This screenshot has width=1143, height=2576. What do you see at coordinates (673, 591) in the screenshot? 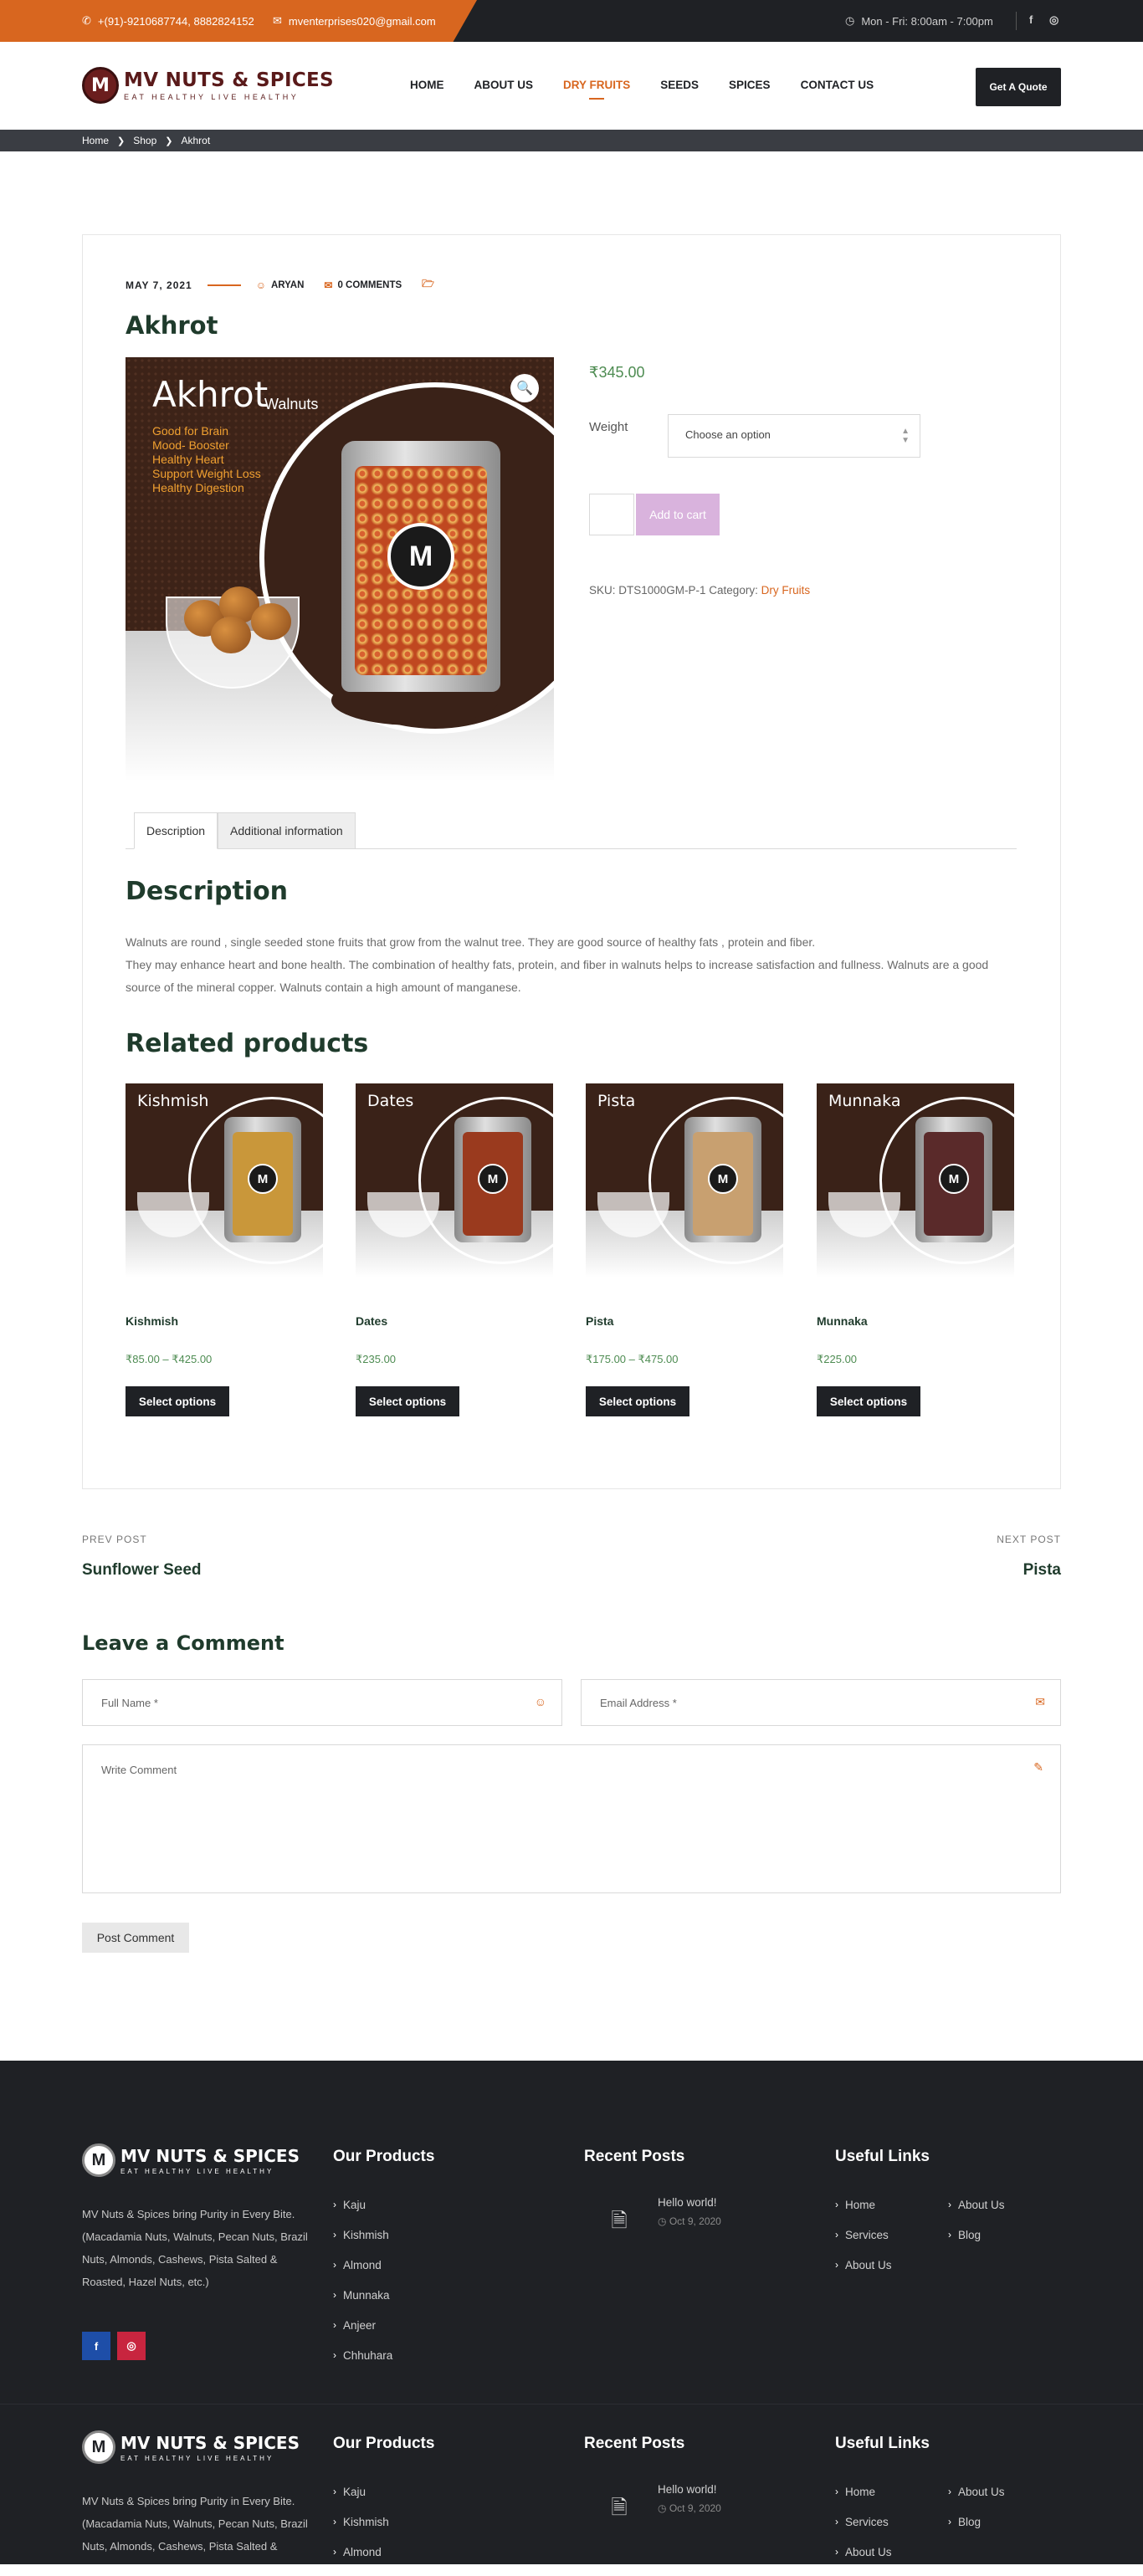
I see `sku-text: SKU: DTS1000GM-P-1 Category:` at bounding box center [673, 591].